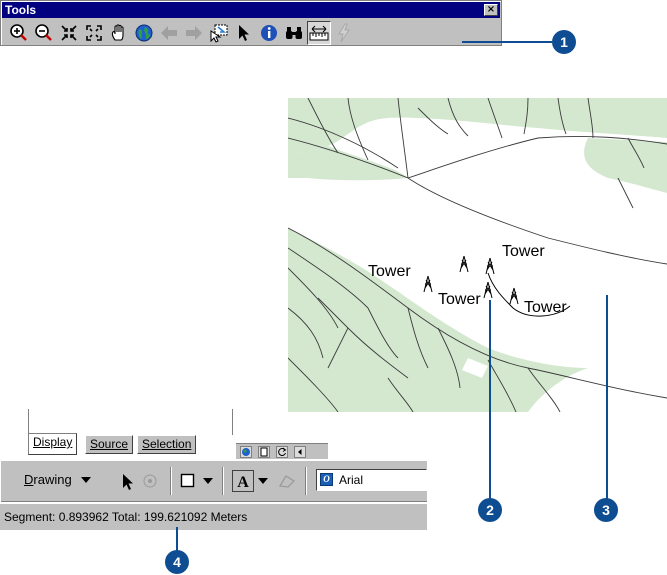 Image resolution: width=667 pixels, height=575 pixels. I want to click on hyperlink-icon, so click(344, 33).